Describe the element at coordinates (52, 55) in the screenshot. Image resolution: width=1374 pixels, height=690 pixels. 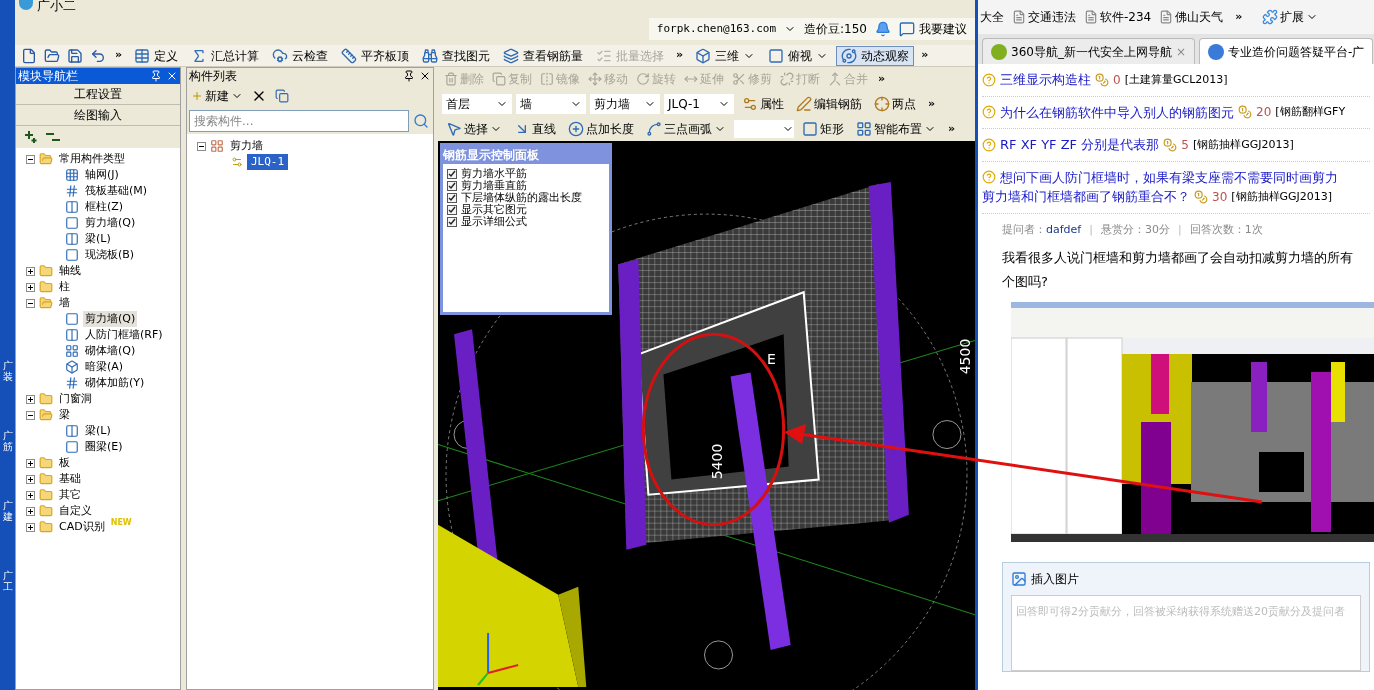
I see `open-folder-icon` at that location.